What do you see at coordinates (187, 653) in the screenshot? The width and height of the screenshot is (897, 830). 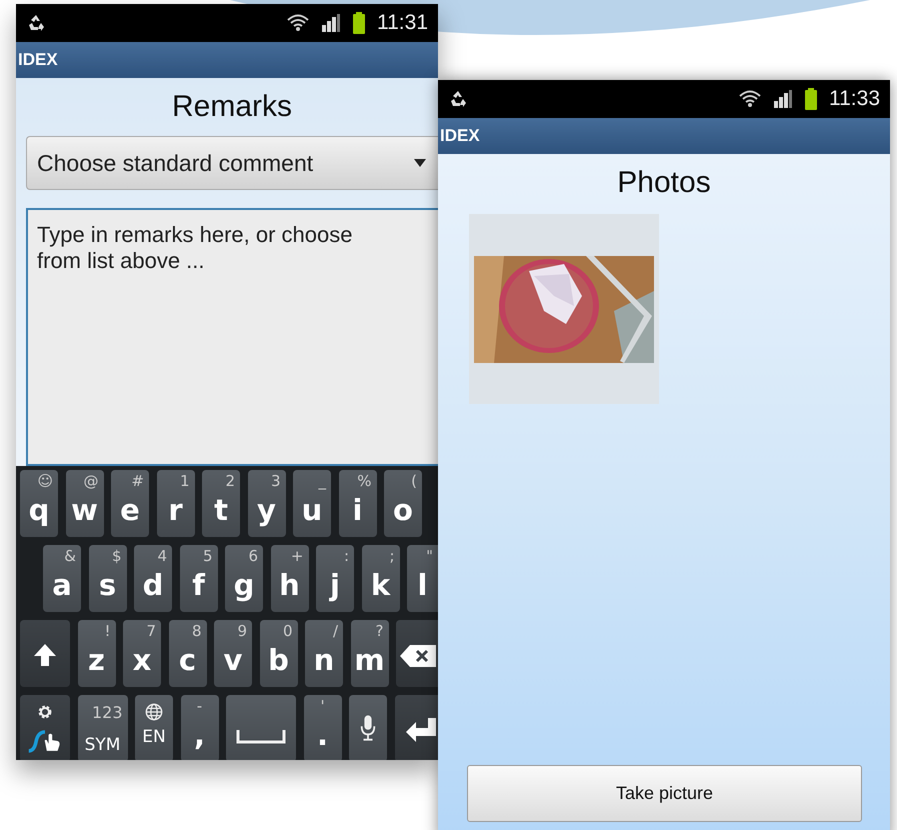 I see `keyboard-key: 8 c` at bounding box center [187, 653].